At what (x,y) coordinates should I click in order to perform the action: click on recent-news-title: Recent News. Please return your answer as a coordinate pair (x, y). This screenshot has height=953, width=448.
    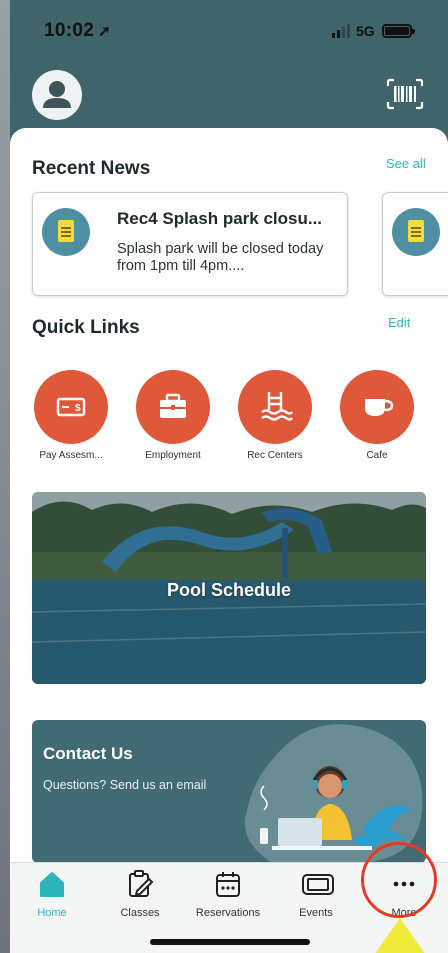
    Looking at the image, I should click on (91, 168).